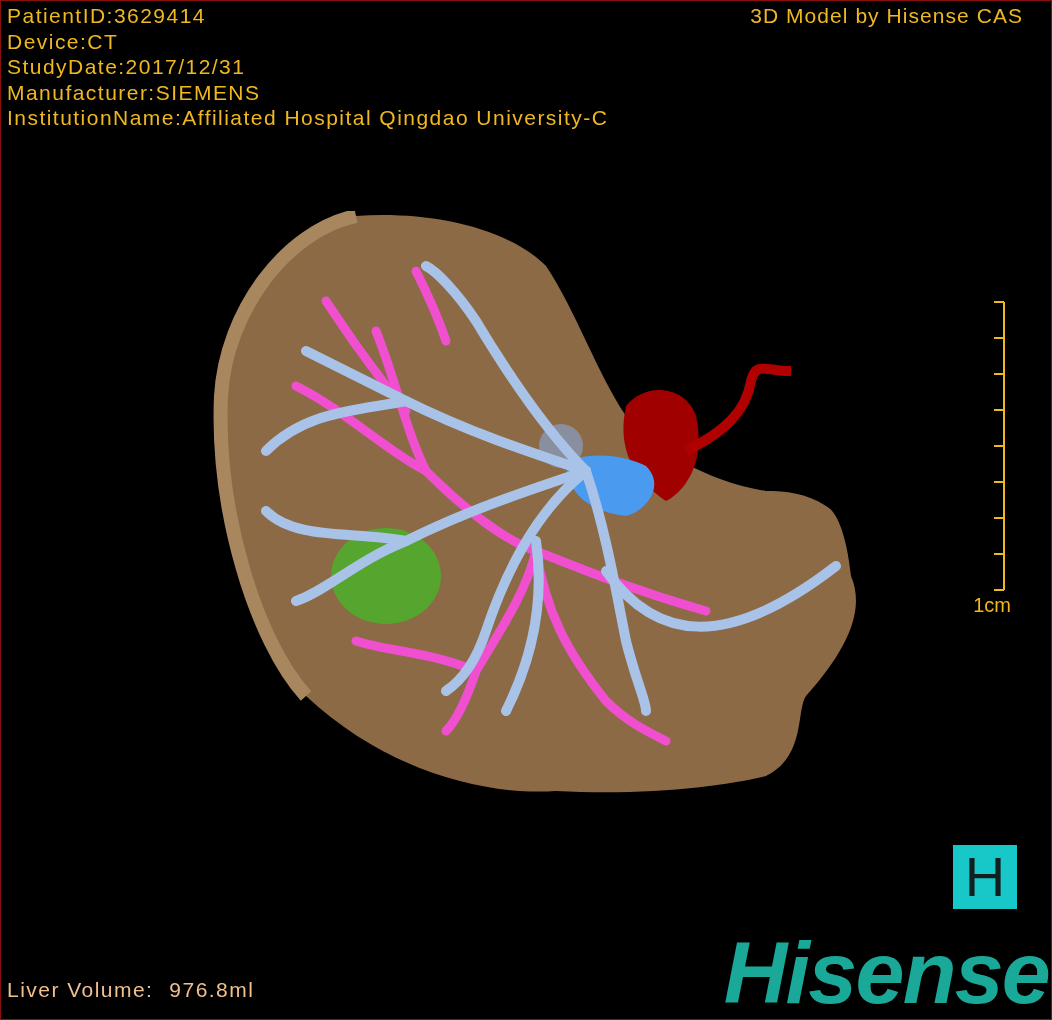 The height and width of the screenshot is (1020, 1052). I want to click on scale-bar-icon, so click(999, 445).